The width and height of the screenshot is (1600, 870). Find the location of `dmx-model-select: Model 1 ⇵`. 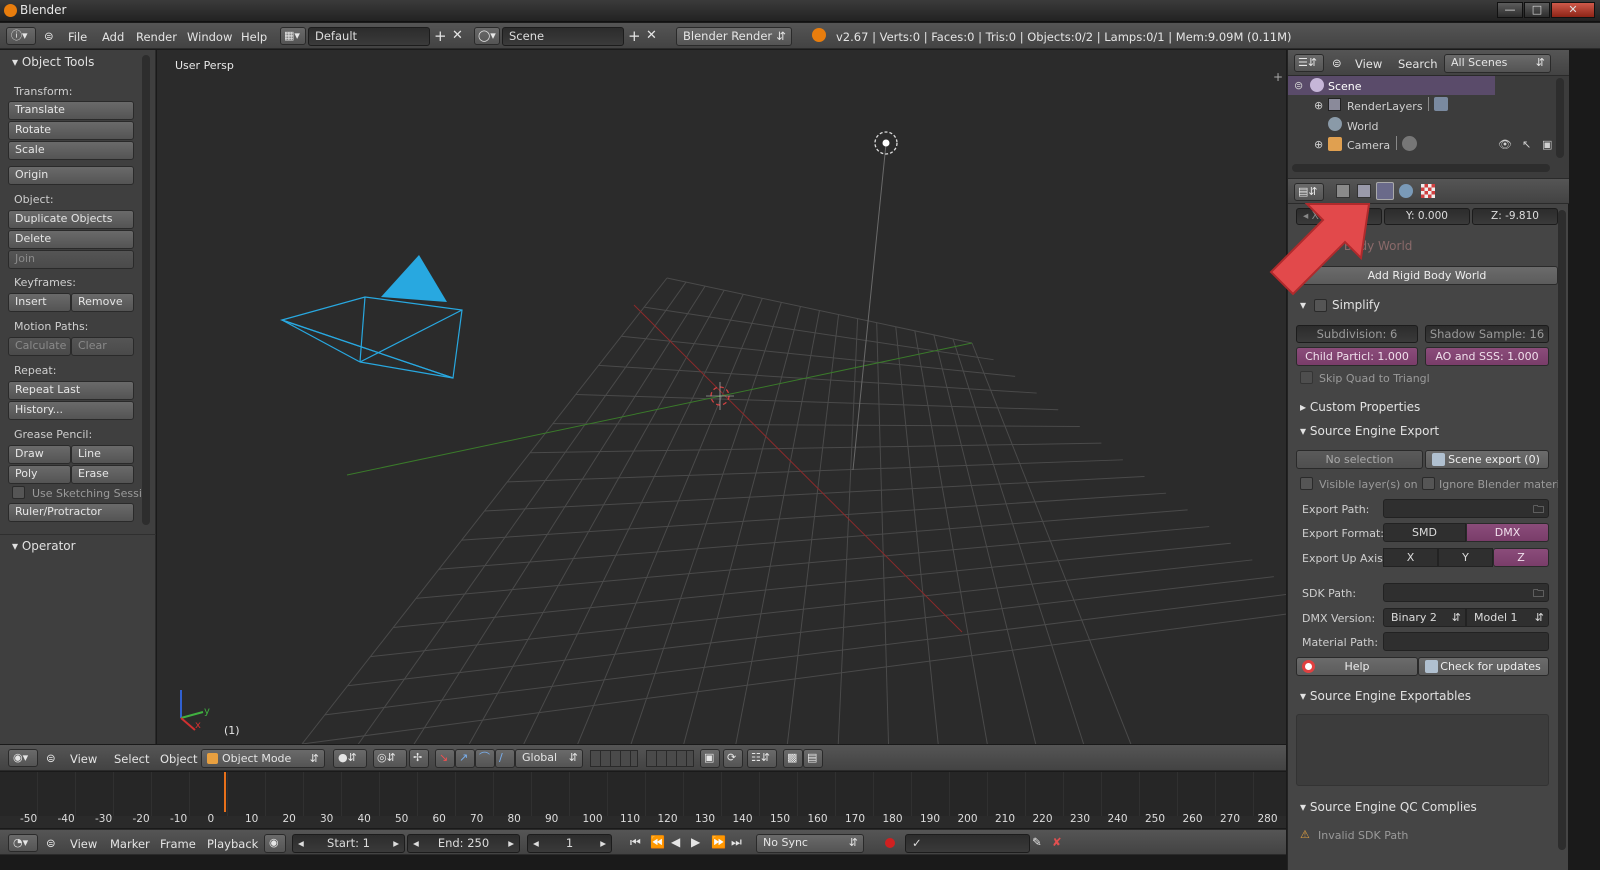

dmx-model-select: Model 1 ⇵ is located at coordinates (1507, 617).